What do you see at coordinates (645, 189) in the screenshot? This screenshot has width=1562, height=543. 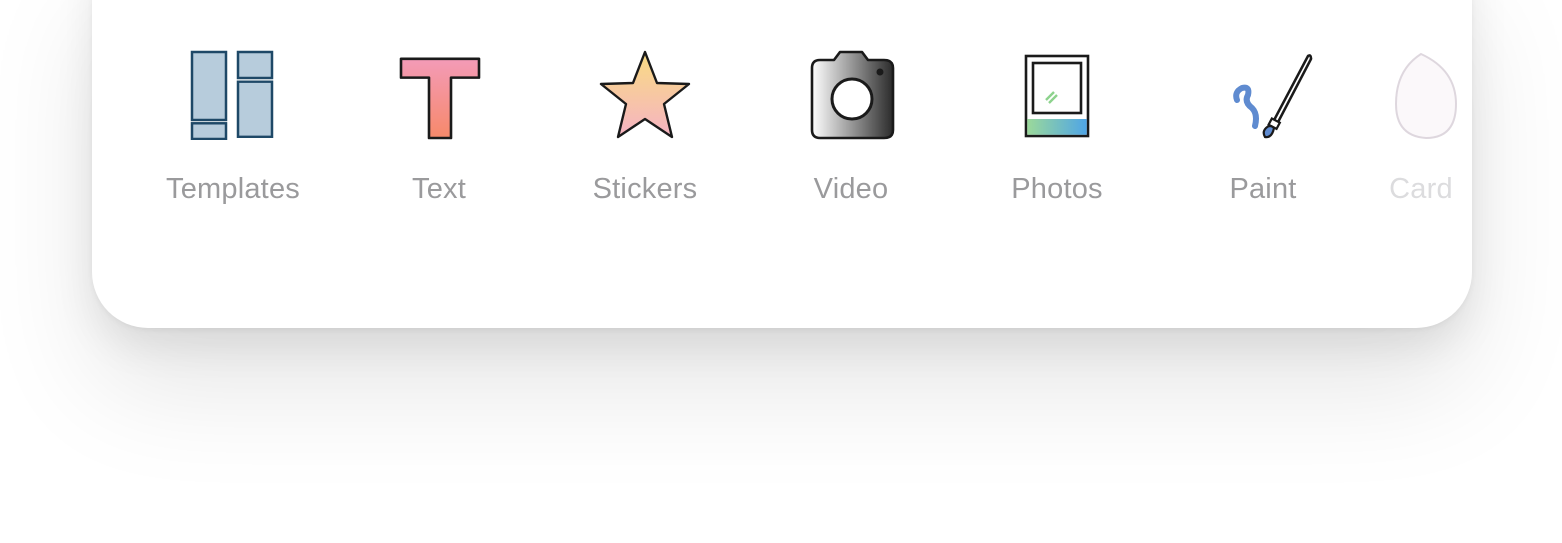 I see `tool-stickers-label: Stickers` at bounding box center [645, 189].